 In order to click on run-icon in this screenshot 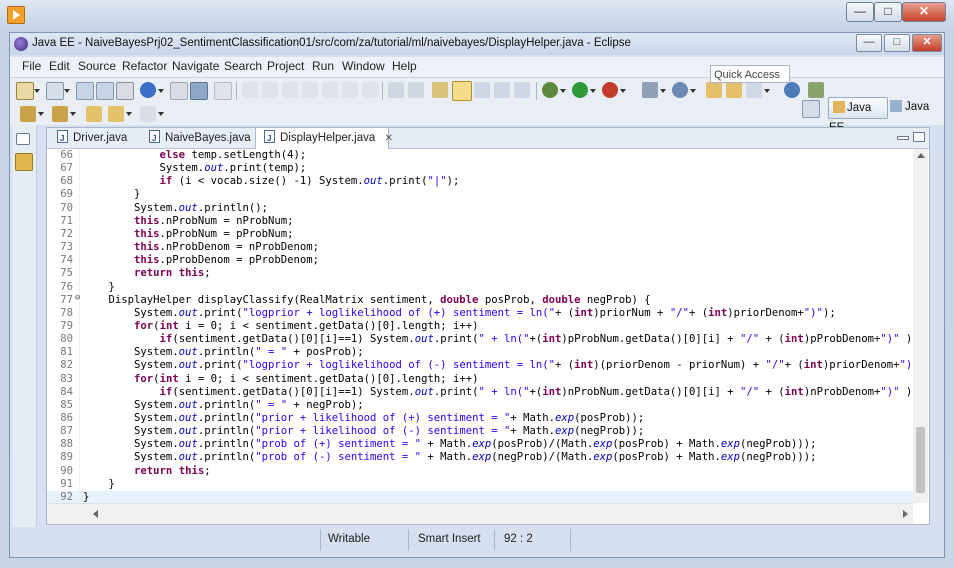, I will do `click(580, 90)`.